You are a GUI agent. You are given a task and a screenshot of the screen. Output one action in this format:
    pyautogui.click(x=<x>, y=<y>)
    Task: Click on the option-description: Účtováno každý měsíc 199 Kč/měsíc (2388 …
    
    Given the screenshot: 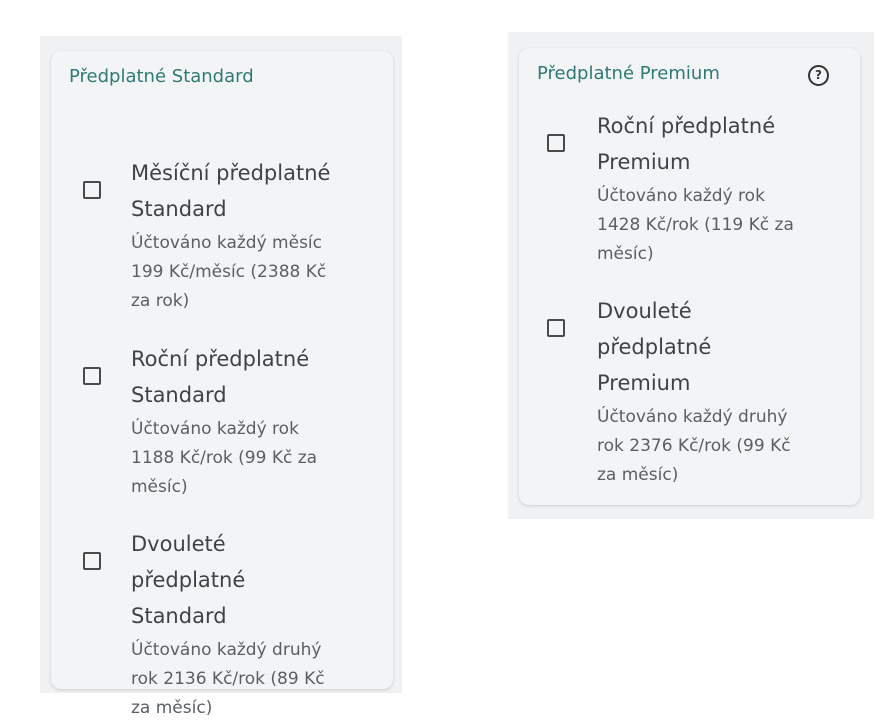 What is the action you would take?
    pyautogui.click(x=229, y=272)
    